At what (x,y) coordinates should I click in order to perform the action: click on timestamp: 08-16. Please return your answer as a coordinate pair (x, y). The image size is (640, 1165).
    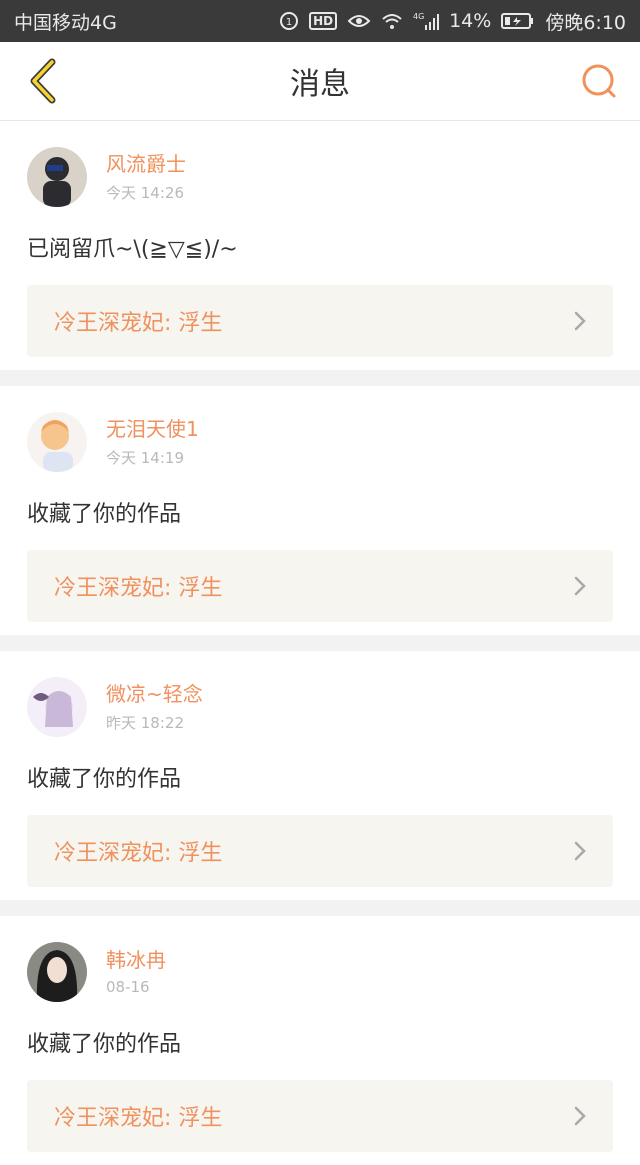
    Looking at the image, I should click on (128, 987).